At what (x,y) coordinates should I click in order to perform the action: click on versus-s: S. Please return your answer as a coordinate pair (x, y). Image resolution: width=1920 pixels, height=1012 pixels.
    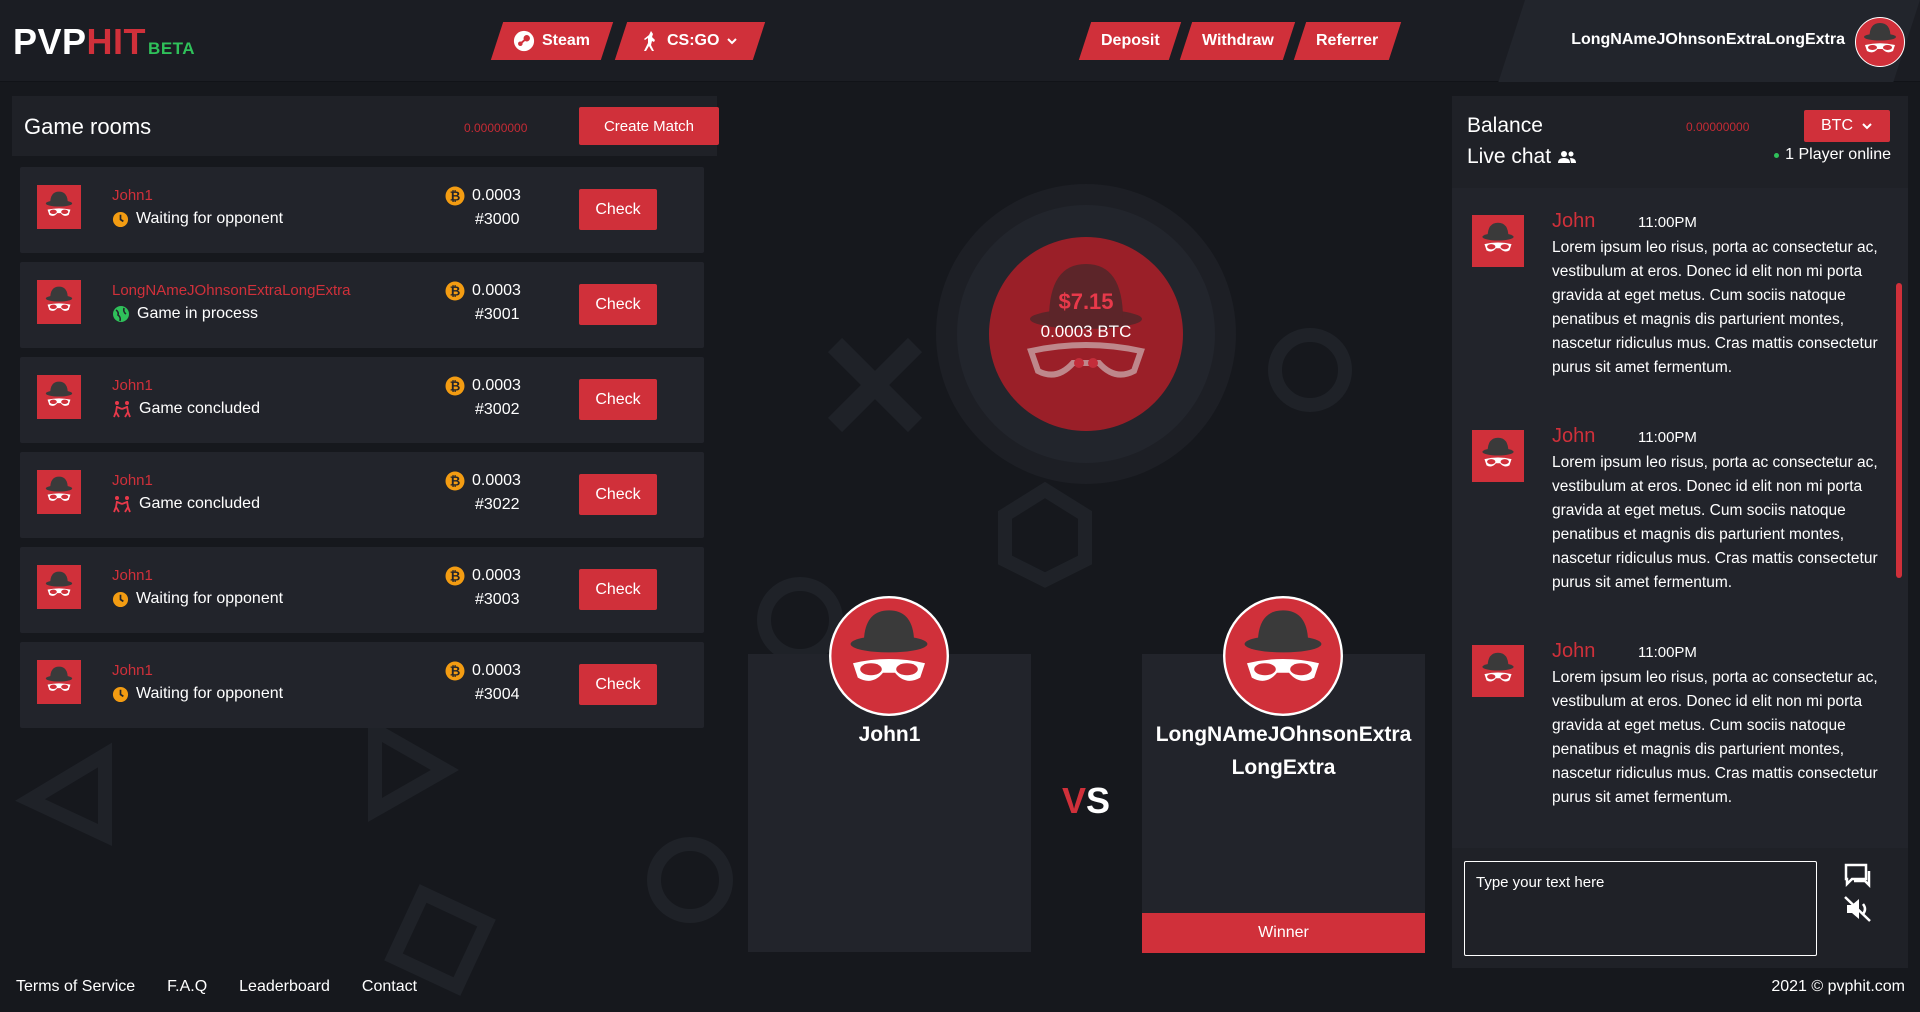
    Looking at the image, I should click on (1098, 800).